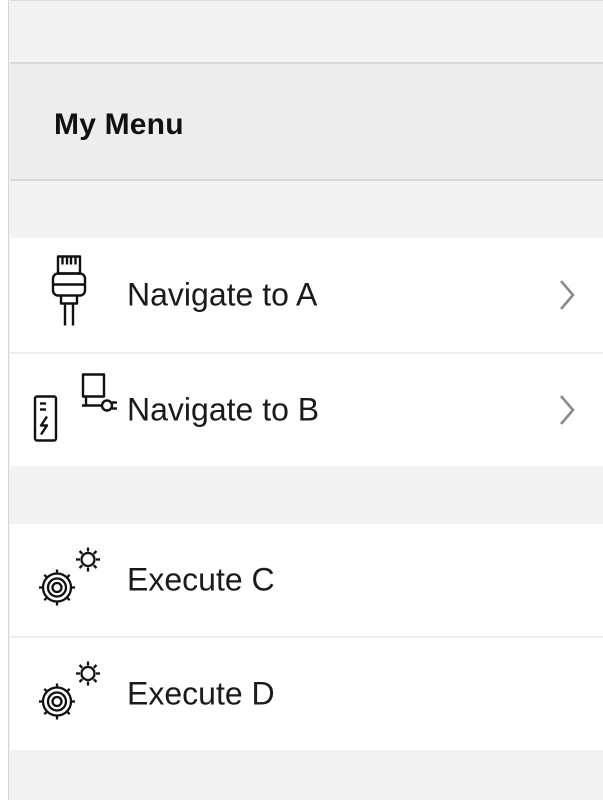  Describe the element at coordinates (201, 579) in the screenshot. I see `menu-item-label: Execute C` at that location.